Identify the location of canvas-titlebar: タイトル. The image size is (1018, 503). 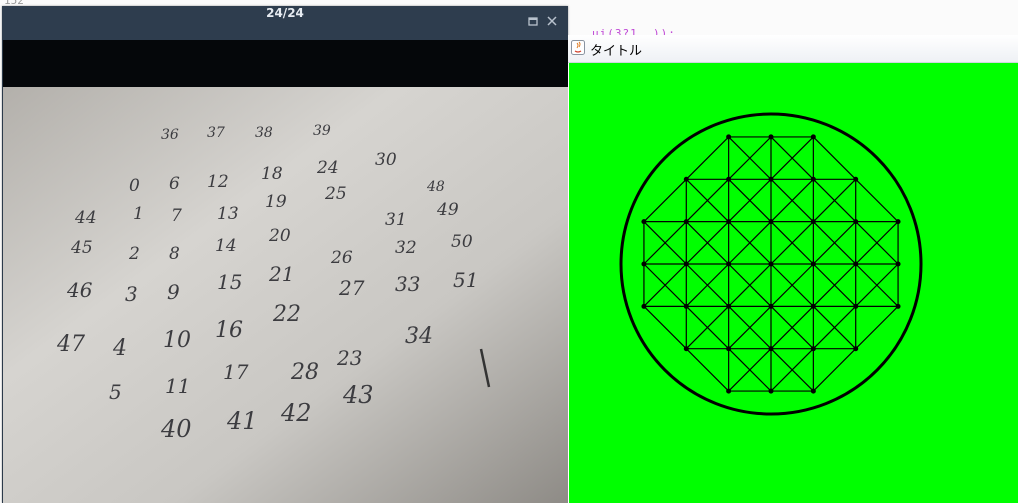
(793, 49).